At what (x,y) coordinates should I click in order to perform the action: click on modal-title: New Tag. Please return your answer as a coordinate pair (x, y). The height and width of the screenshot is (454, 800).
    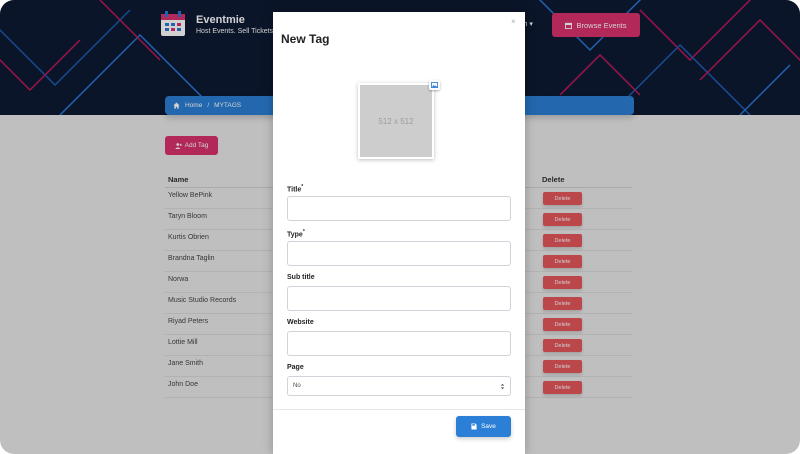
    Looking at the image, I should click on (305, 39).